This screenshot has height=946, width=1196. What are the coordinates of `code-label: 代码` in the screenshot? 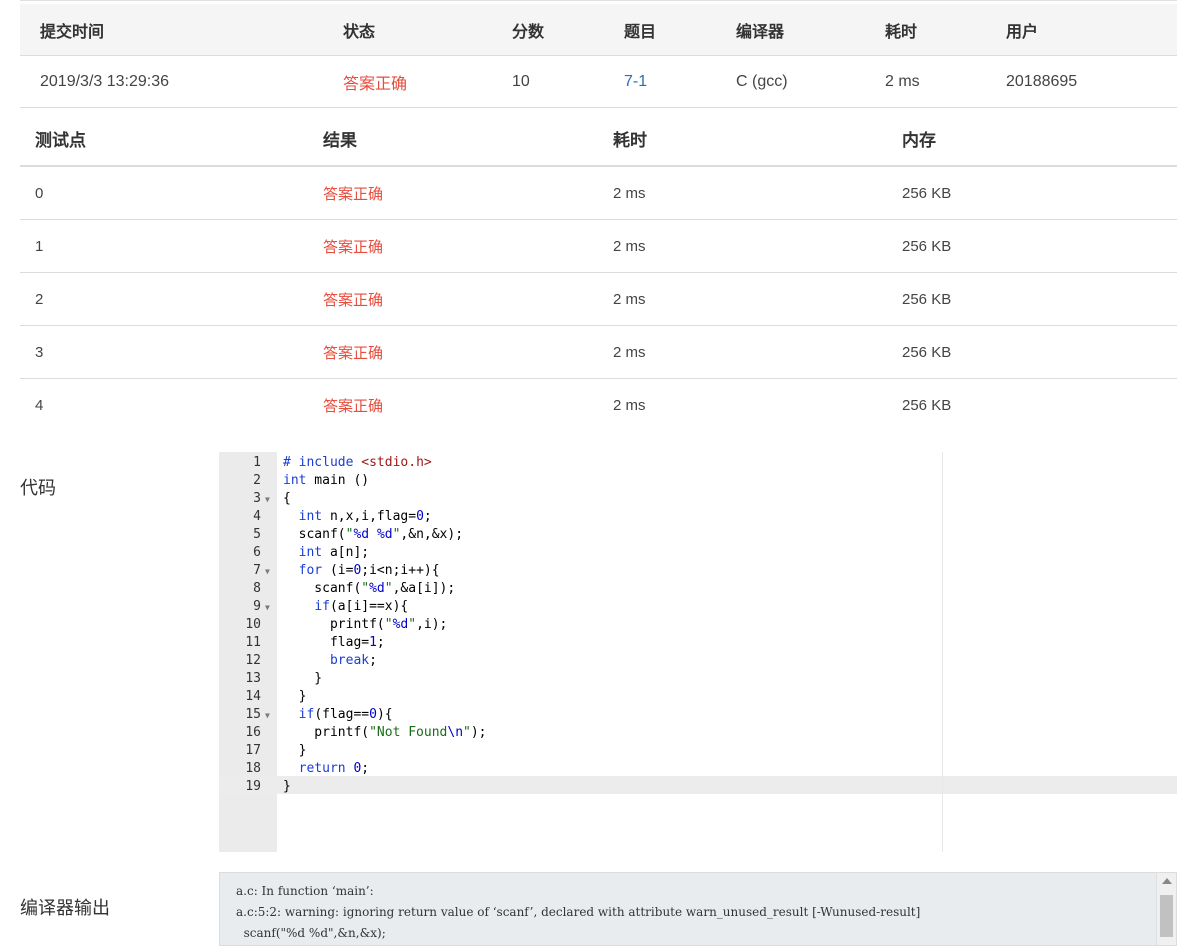 It's located at (38, 488).